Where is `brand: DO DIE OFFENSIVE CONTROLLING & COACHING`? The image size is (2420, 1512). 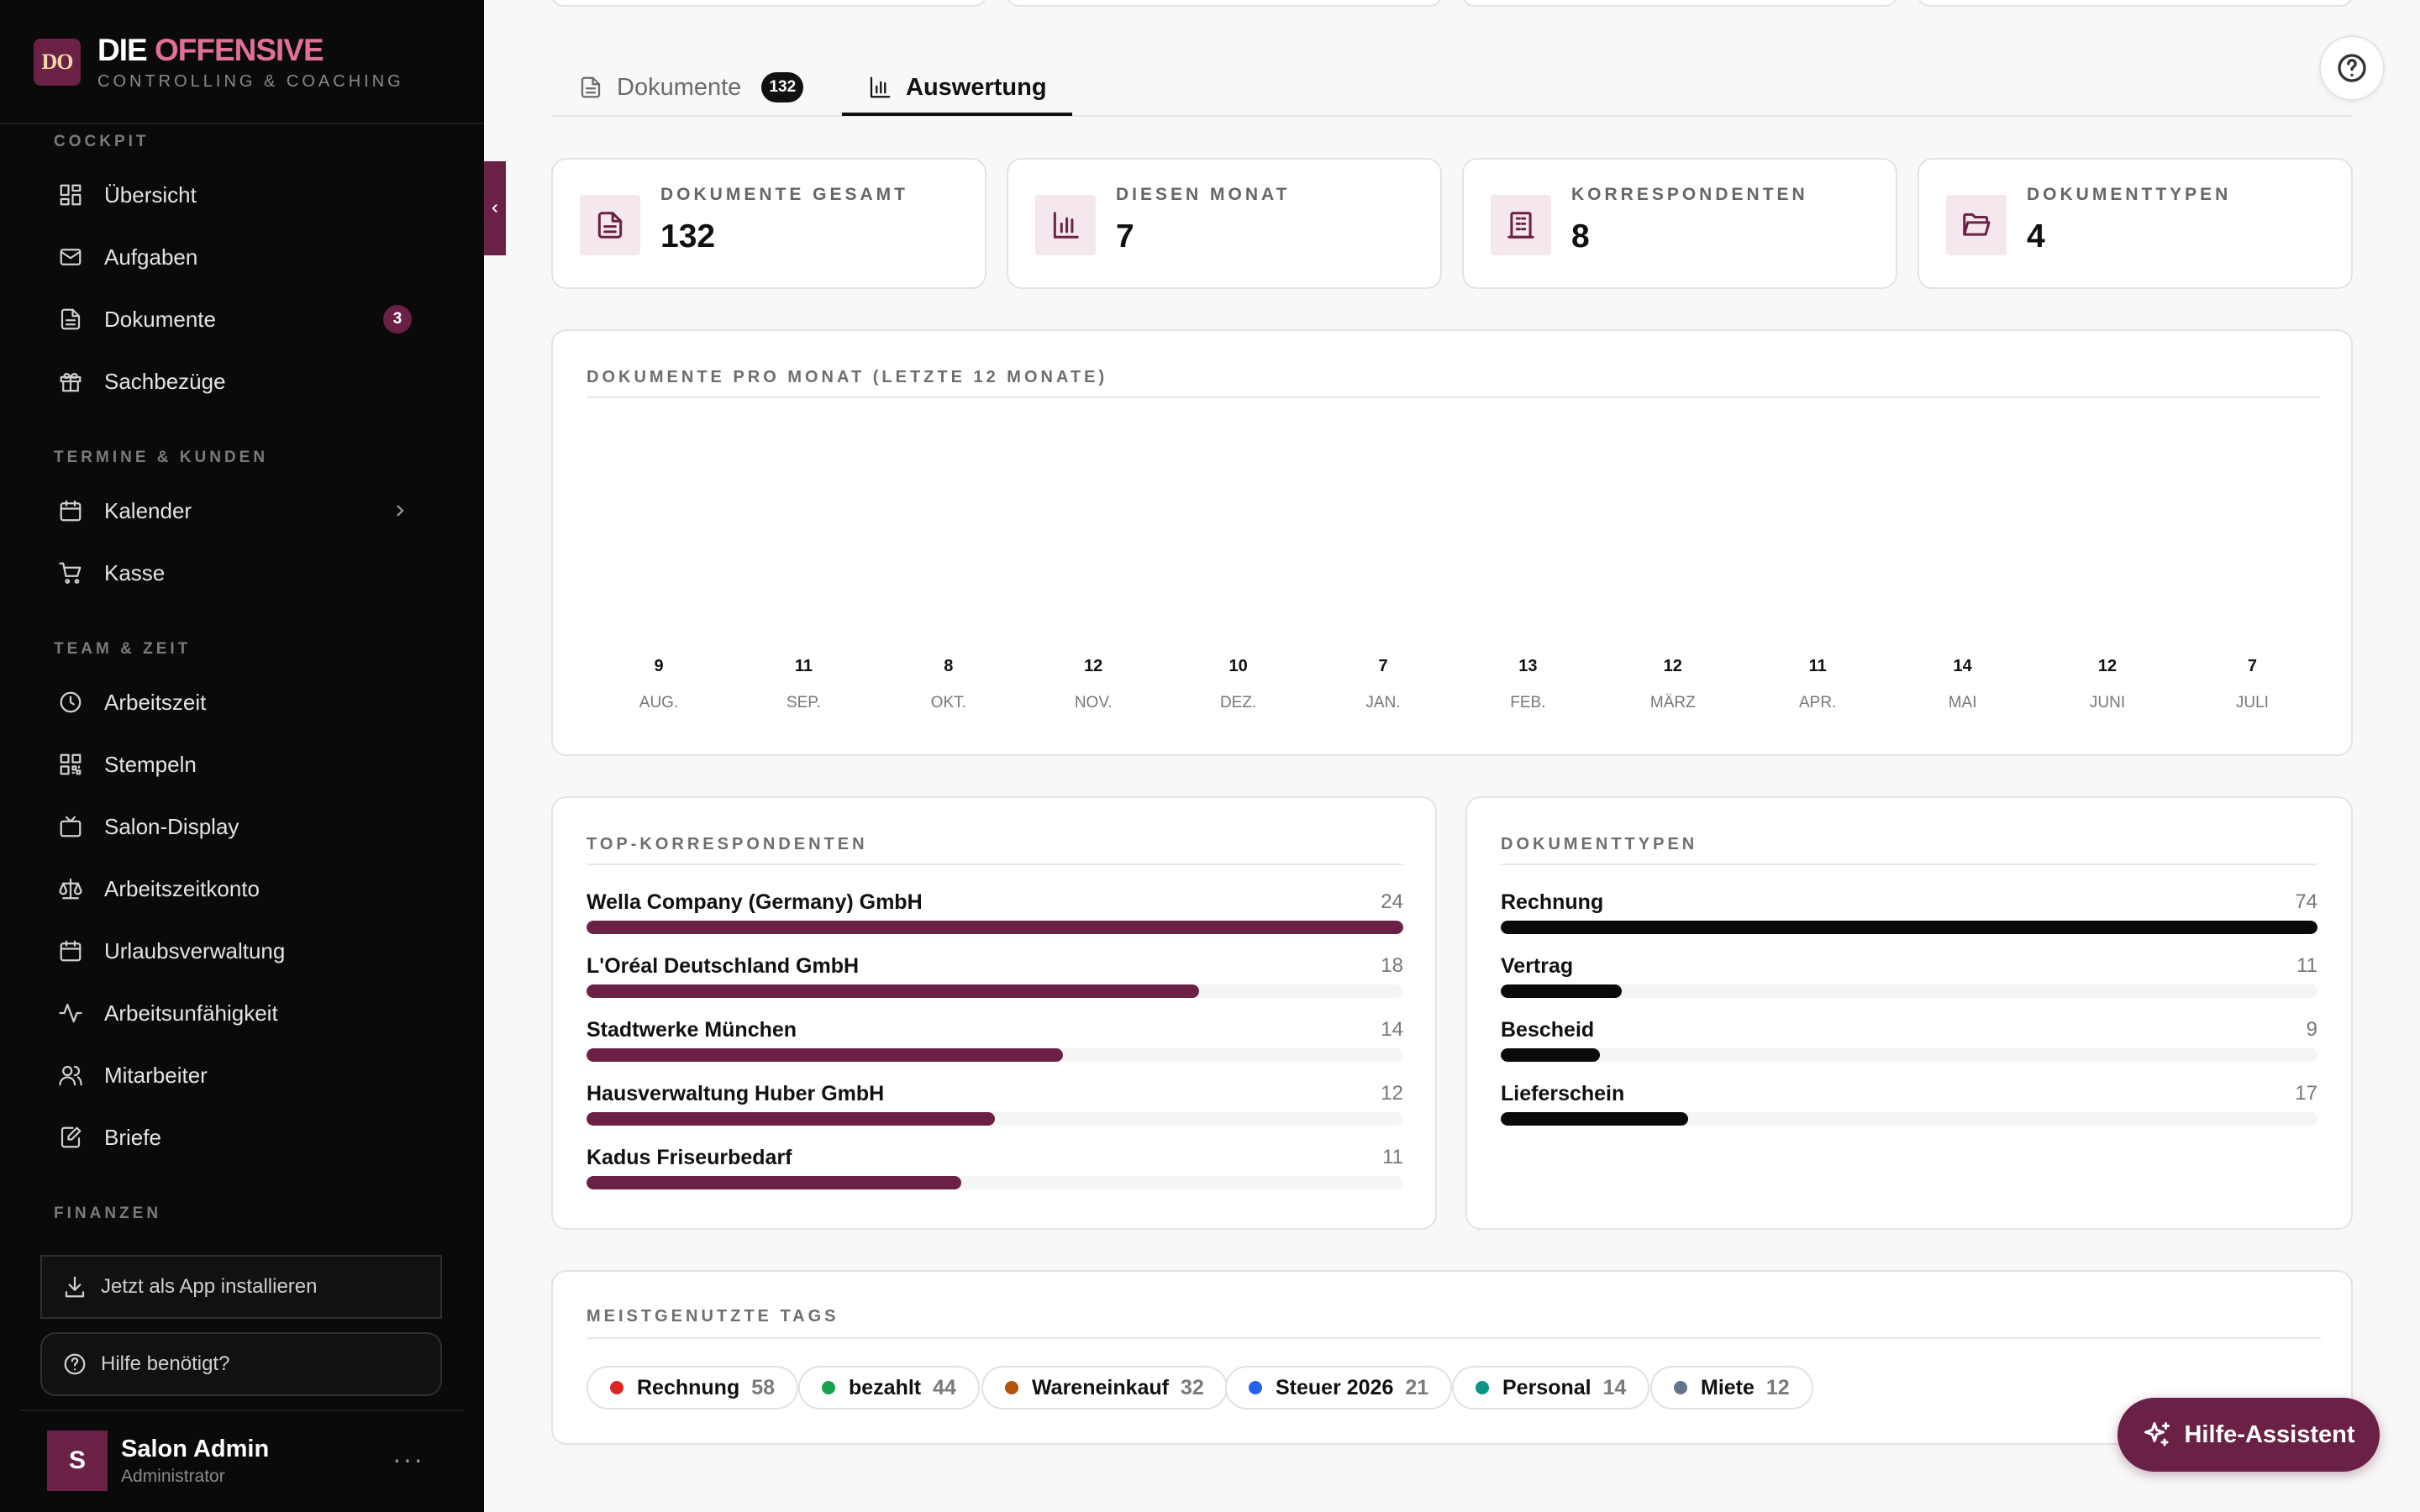 brand: DO DIE OFFENSIVE CONTROLLING & COACHING is located at coordinates (219, 62).